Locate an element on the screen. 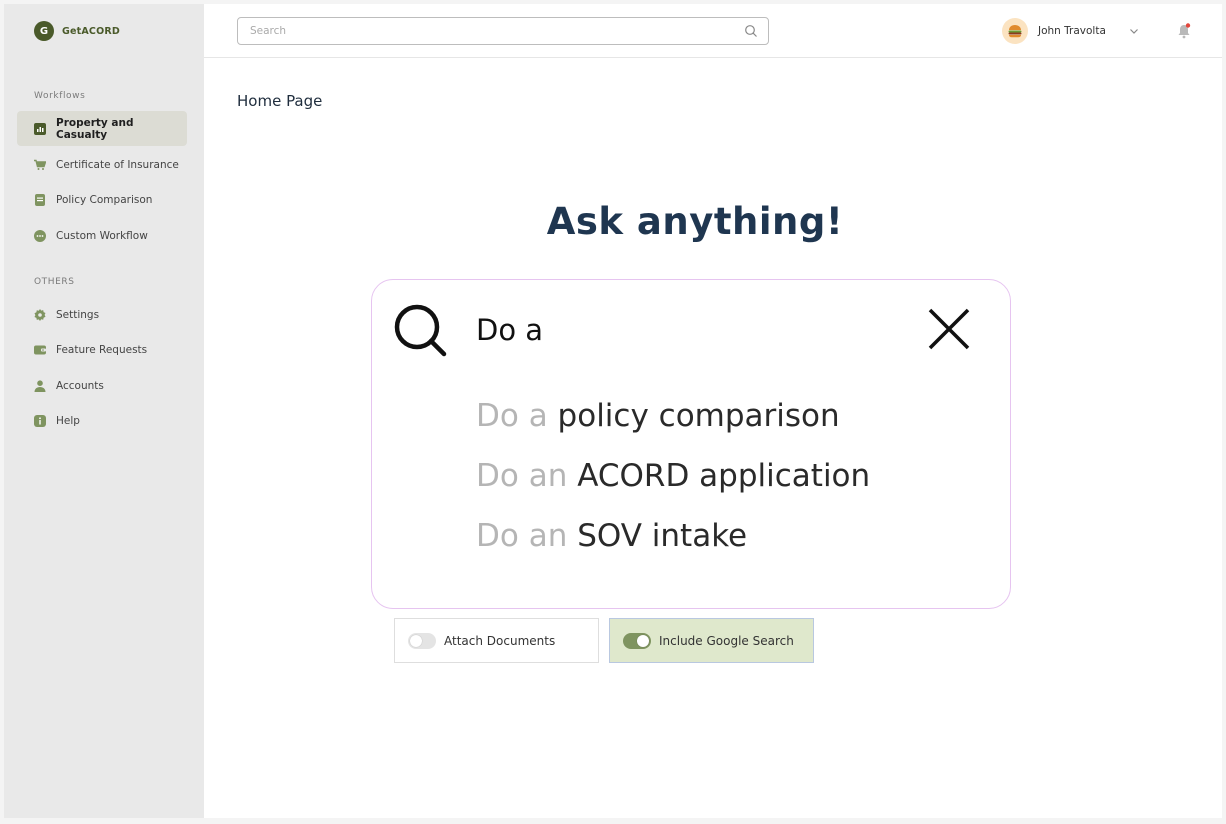 This screenshot has height=824, width=1226. sidebar-item-feature-requests: Feature Requests is located at coordinates (102, 349).